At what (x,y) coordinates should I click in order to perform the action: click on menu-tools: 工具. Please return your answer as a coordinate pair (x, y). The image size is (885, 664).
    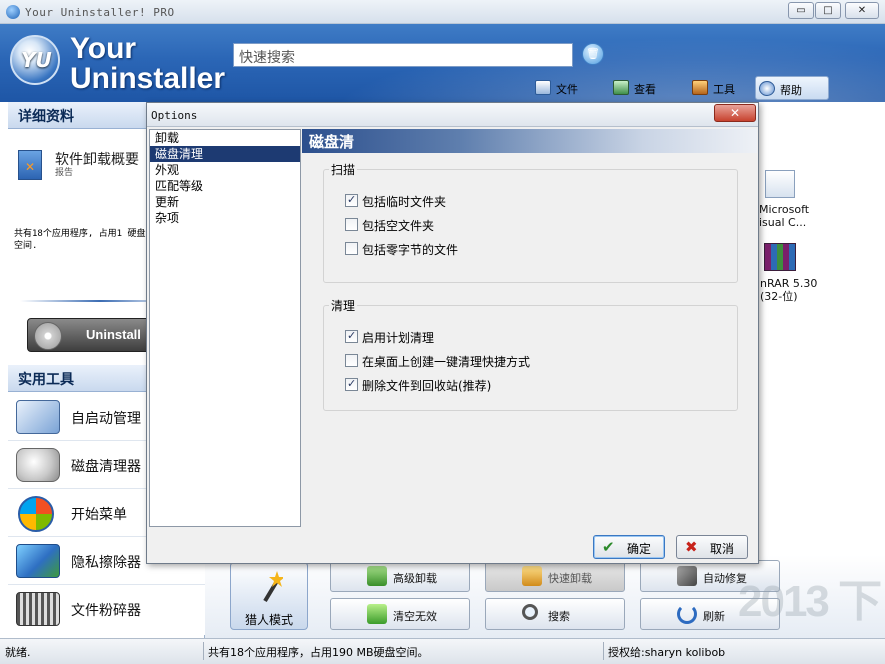
    Looking at the image, I should click on (717, 88).